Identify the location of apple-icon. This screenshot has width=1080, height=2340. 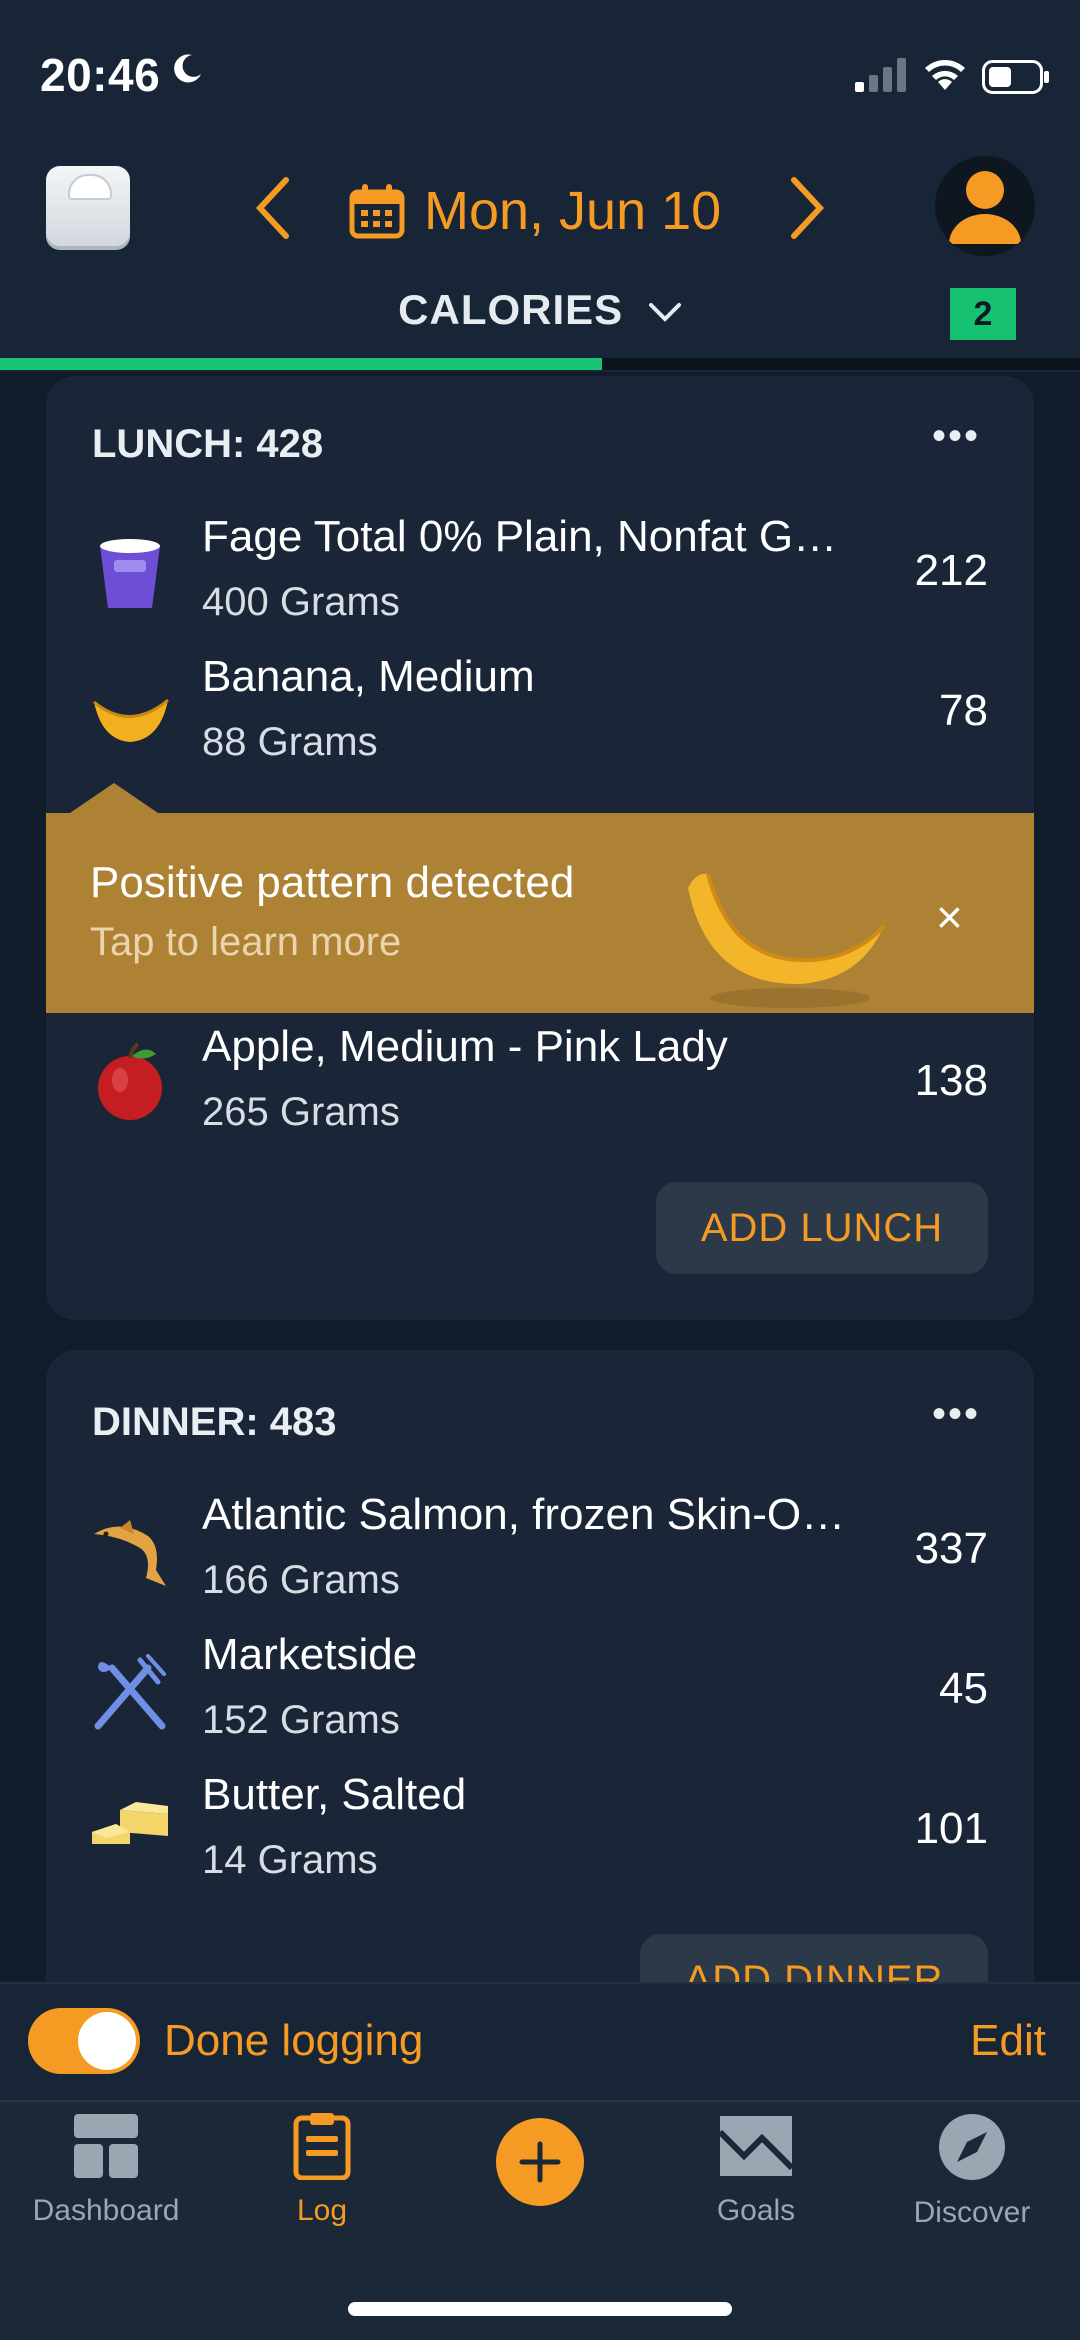
(130, 1081).